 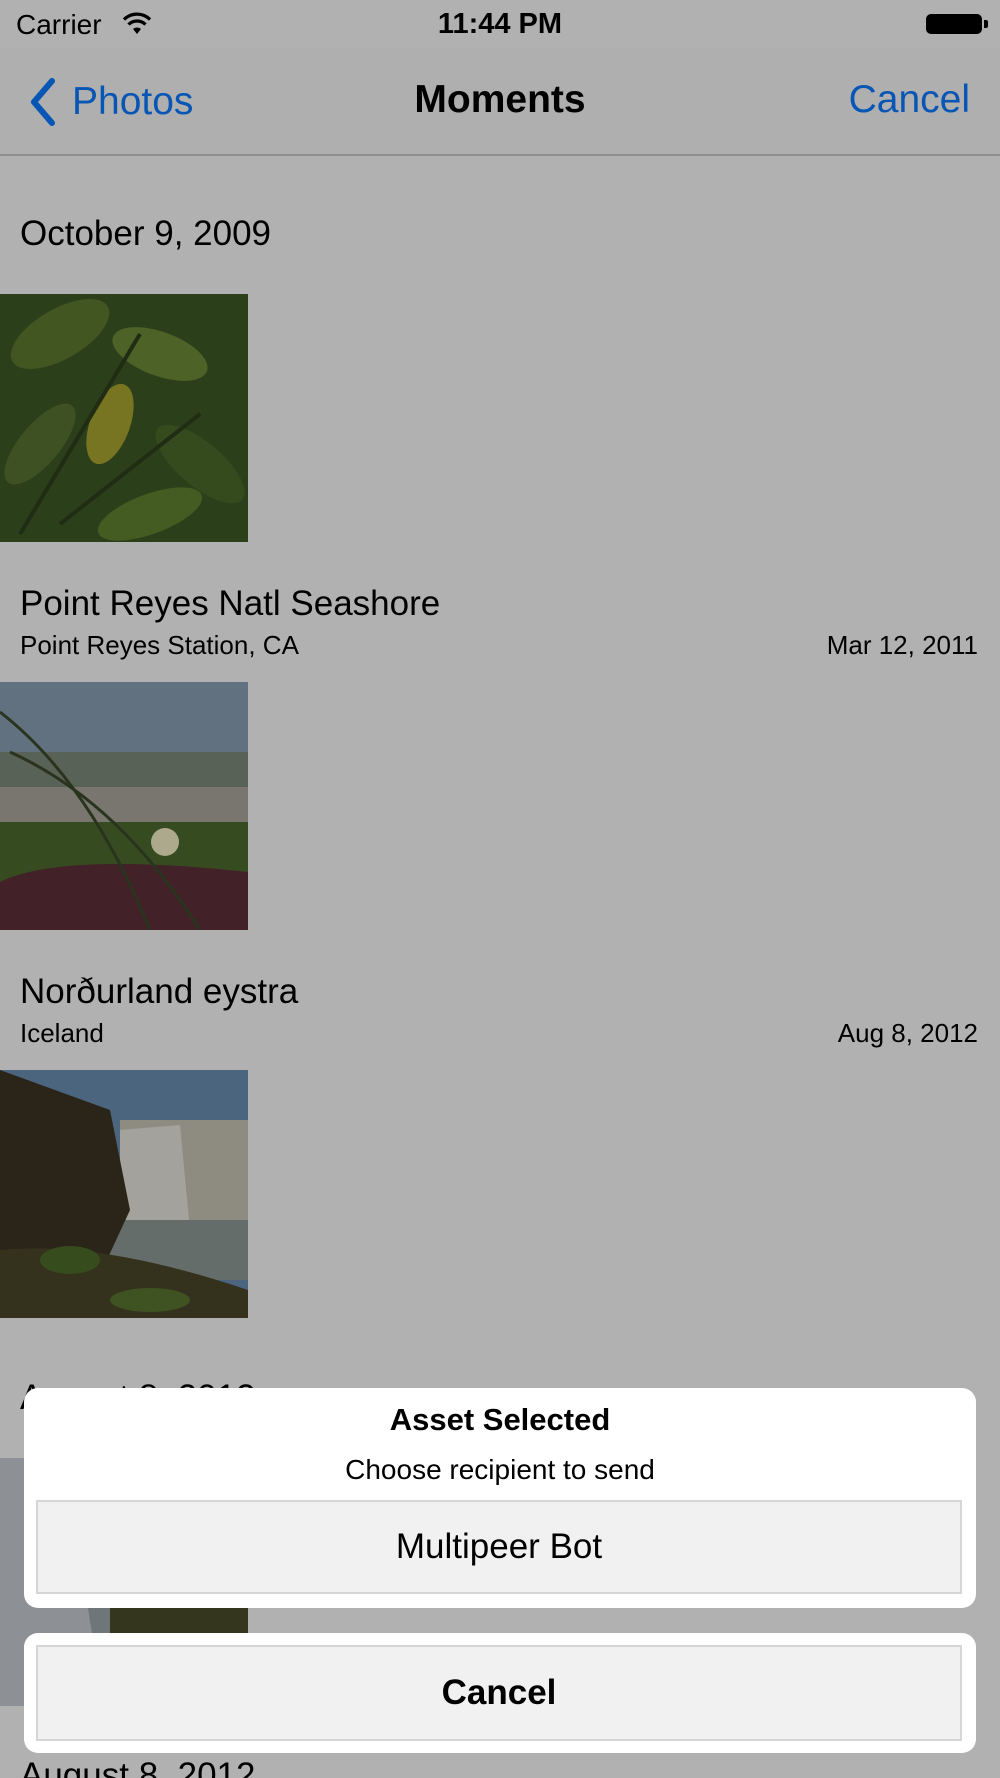 What do you see at coordinates (499, 1547) in the screenshot?
I see `recipient-button-multipeer-bot: Multipeer Bot` at bounding box center [499, 1547].